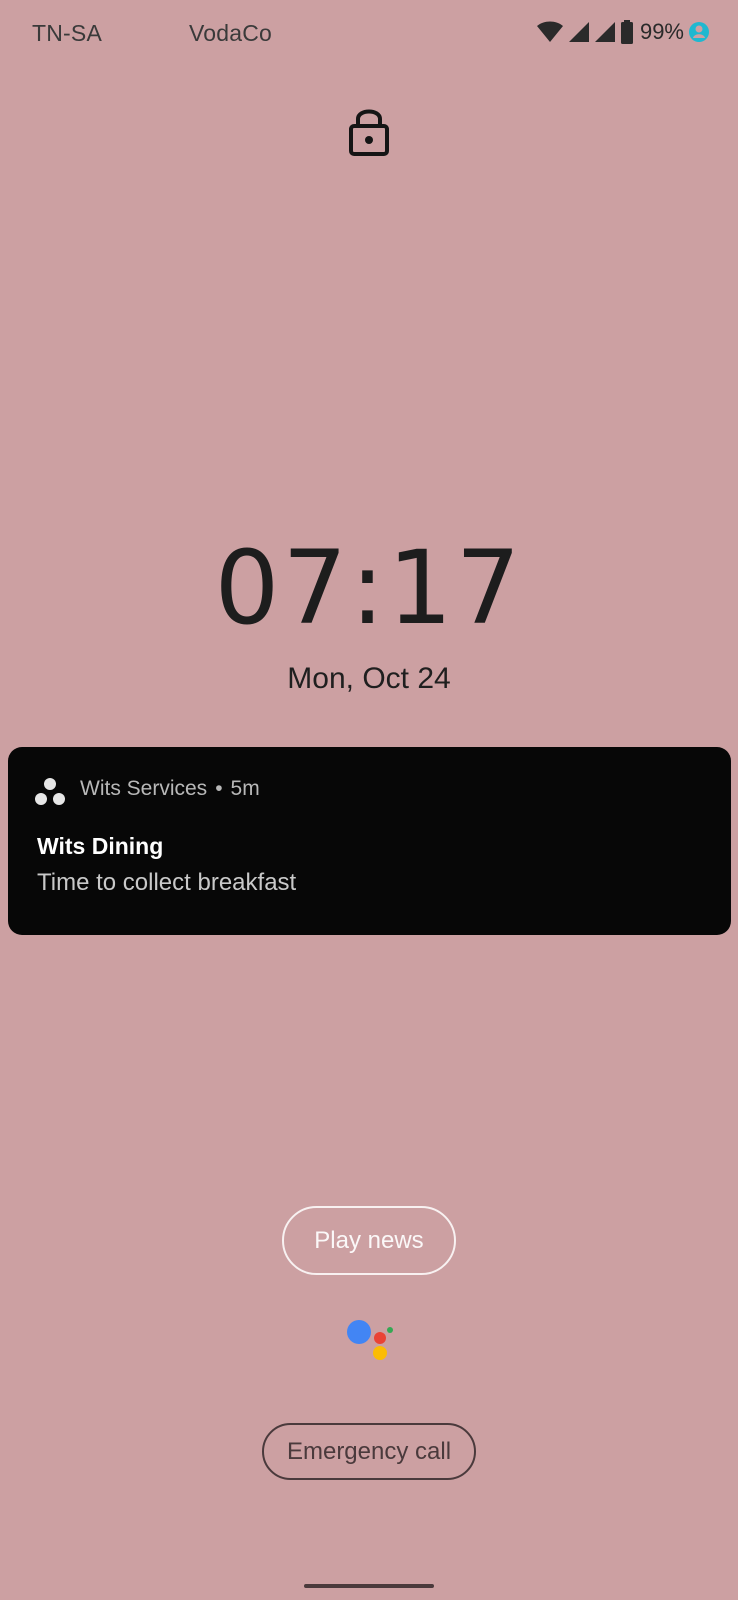 This screenshot has height=1600, width=738. Describe the element at coordinates (50, 792) in the screenshot. I see `wits-services-app-icon` at that location.